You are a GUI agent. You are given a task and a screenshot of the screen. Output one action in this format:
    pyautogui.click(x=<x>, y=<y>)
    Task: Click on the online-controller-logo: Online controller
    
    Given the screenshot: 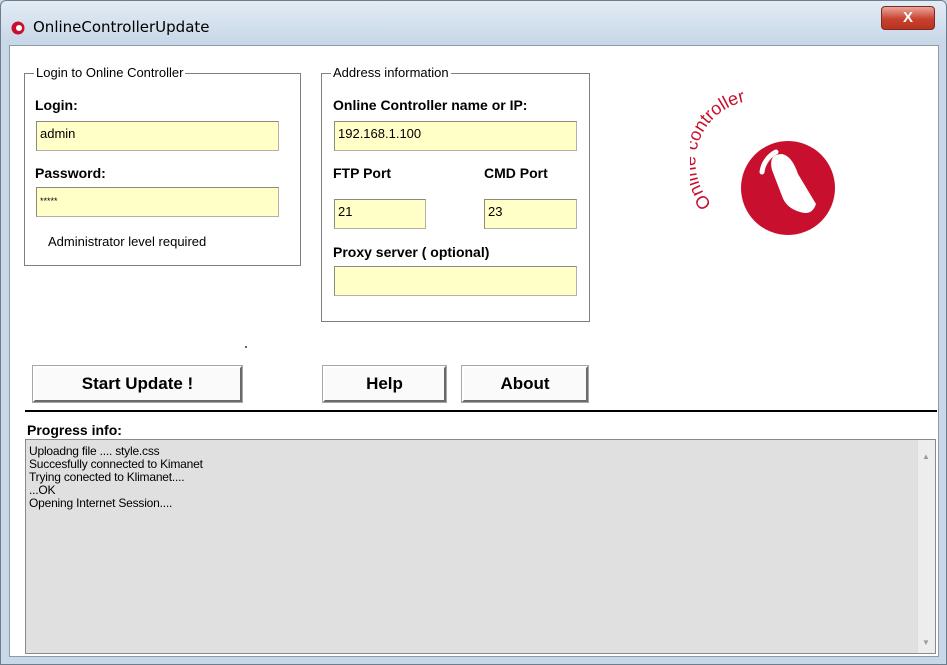 What is the action you would take?
    pyautogui.click(x=762, y=160)
    